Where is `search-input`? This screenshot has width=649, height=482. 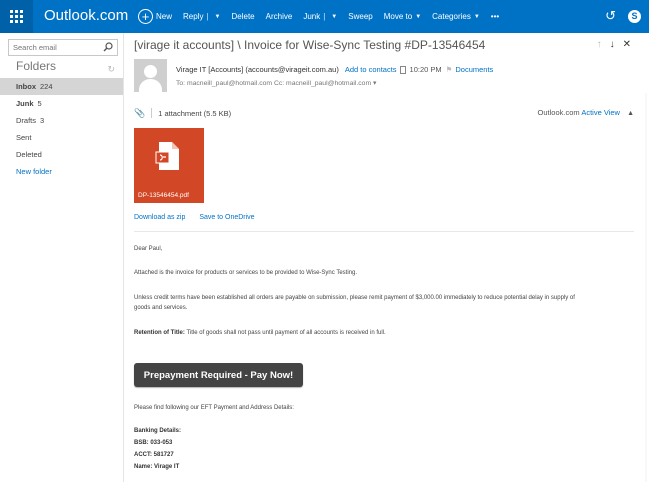
search-input is located at coordinates (54, 47).